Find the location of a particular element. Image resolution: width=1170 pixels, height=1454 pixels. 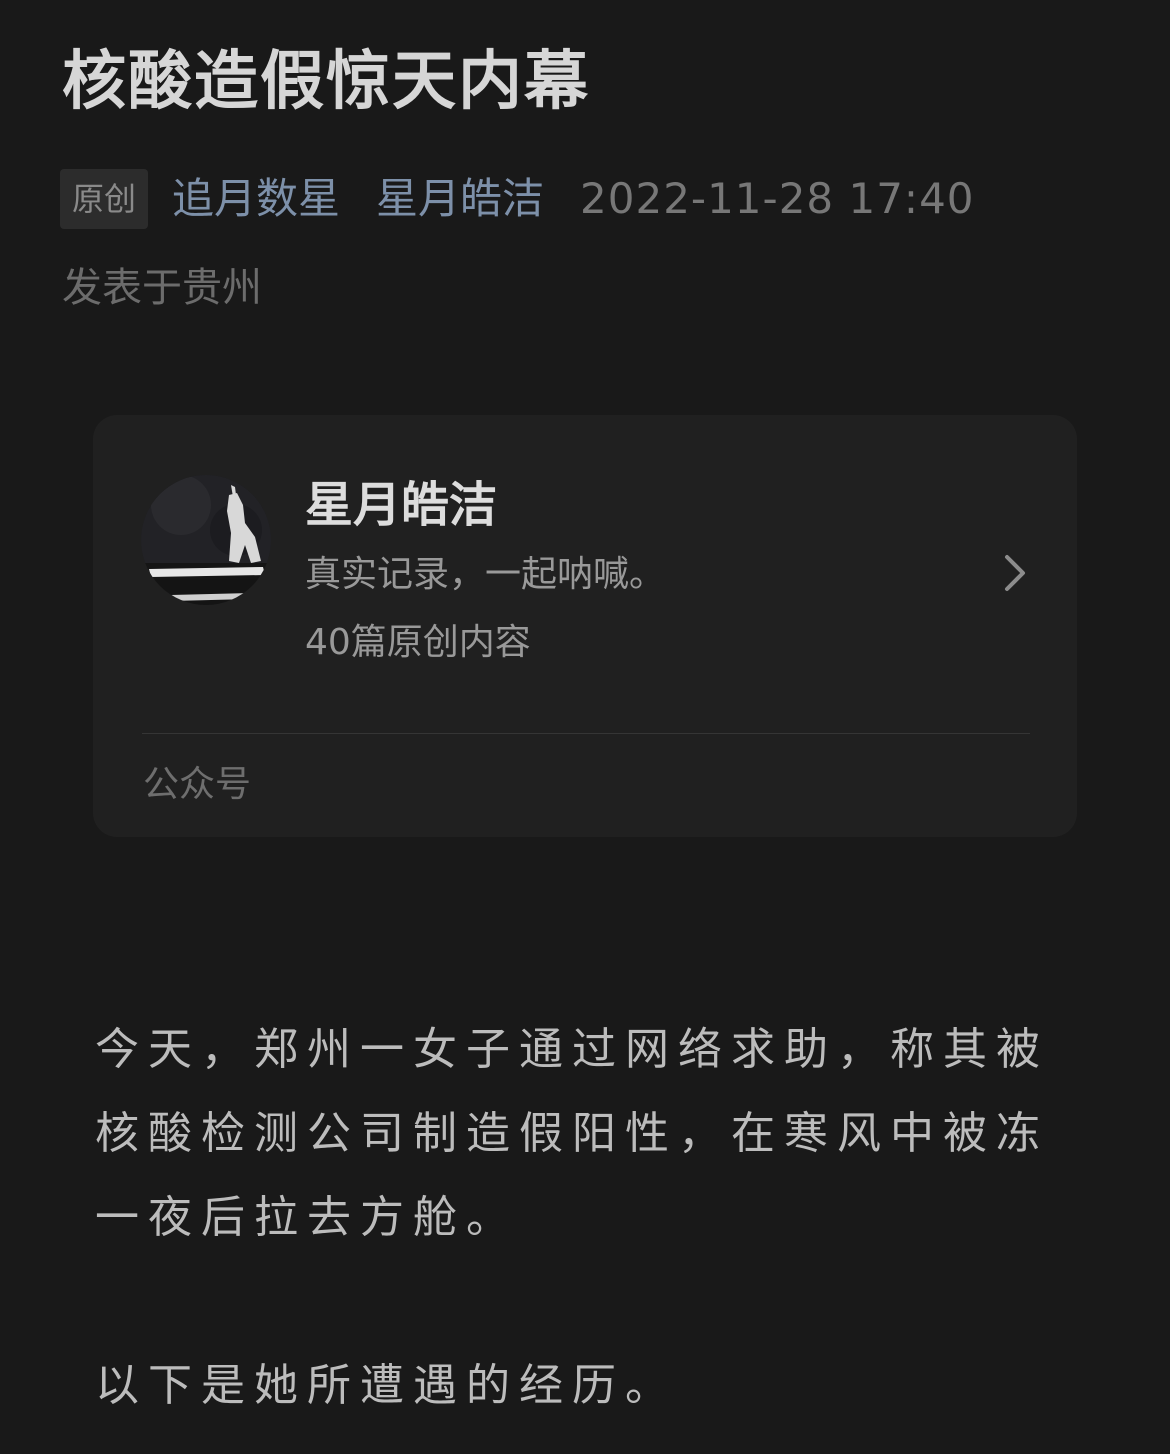

account-avatar is located at coordinates (206, 540).